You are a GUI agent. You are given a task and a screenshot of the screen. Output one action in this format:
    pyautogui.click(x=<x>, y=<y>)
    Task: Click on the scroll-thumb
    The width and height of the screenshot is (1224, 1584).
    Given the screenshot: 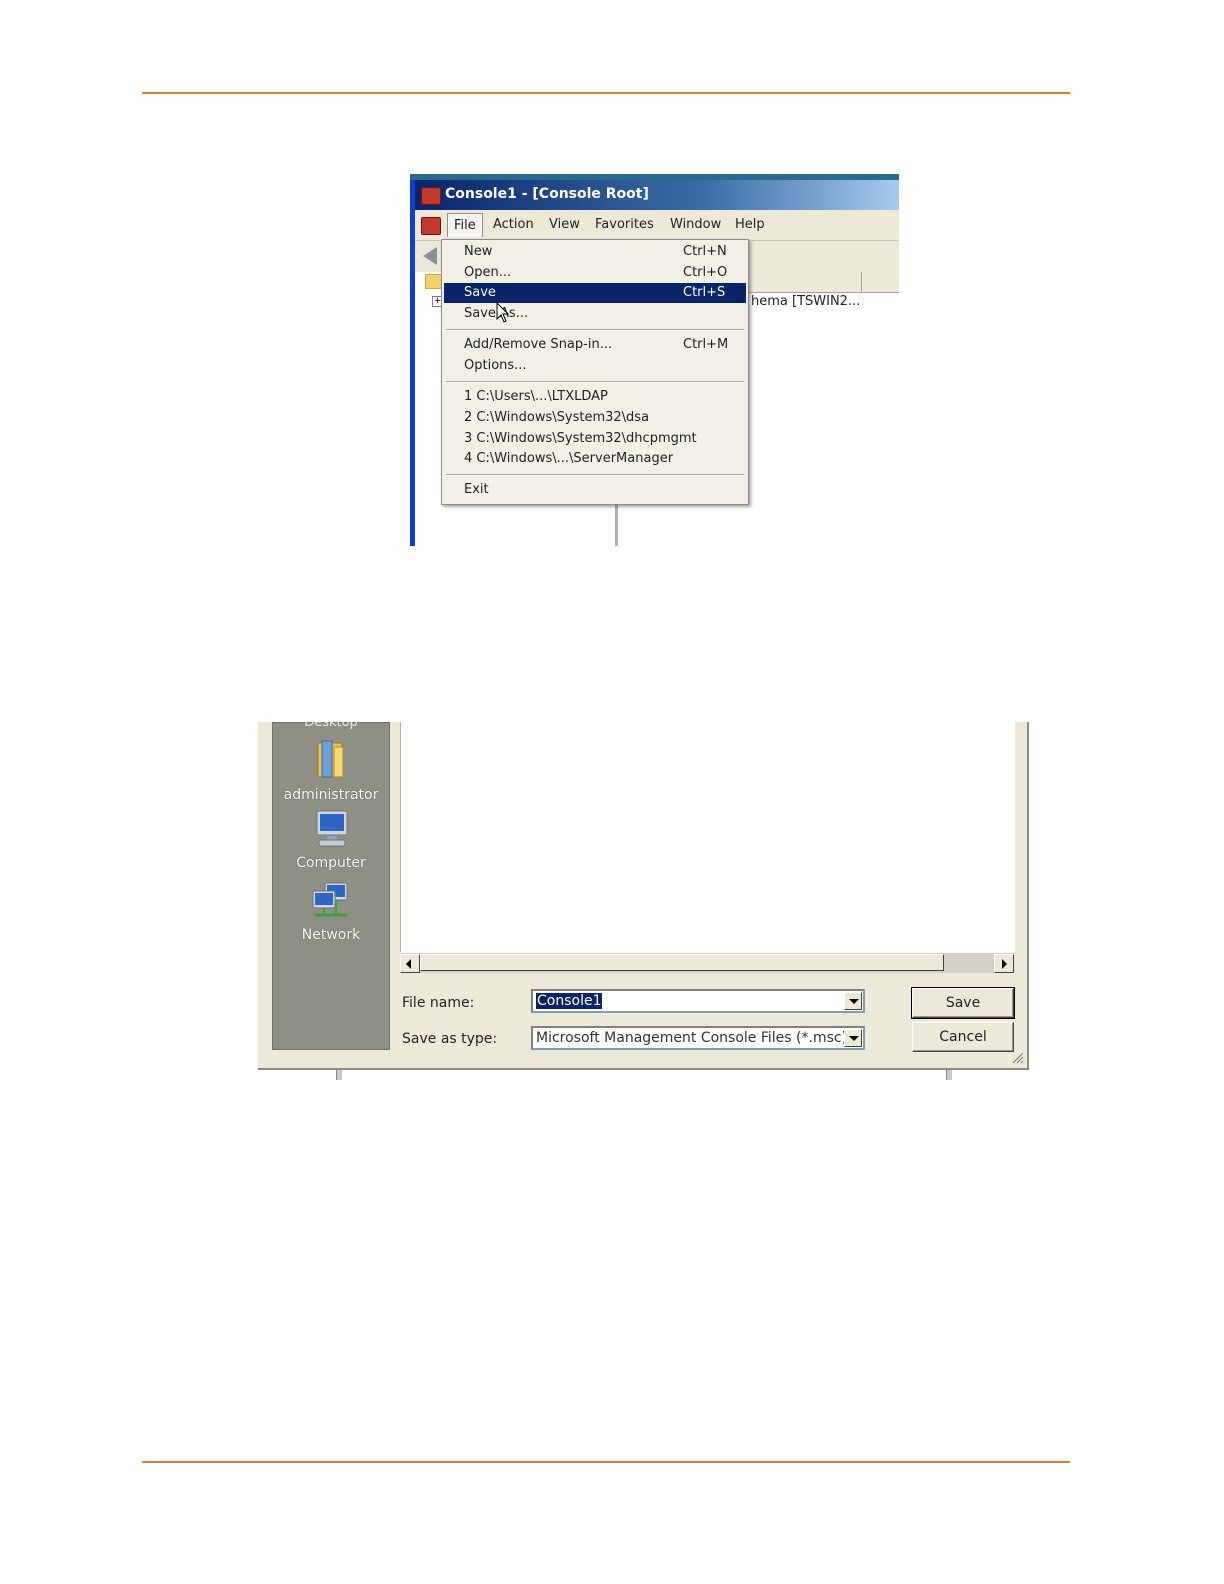 What is the action you would take?
    pyautogui.click(x=682, y=962)
    